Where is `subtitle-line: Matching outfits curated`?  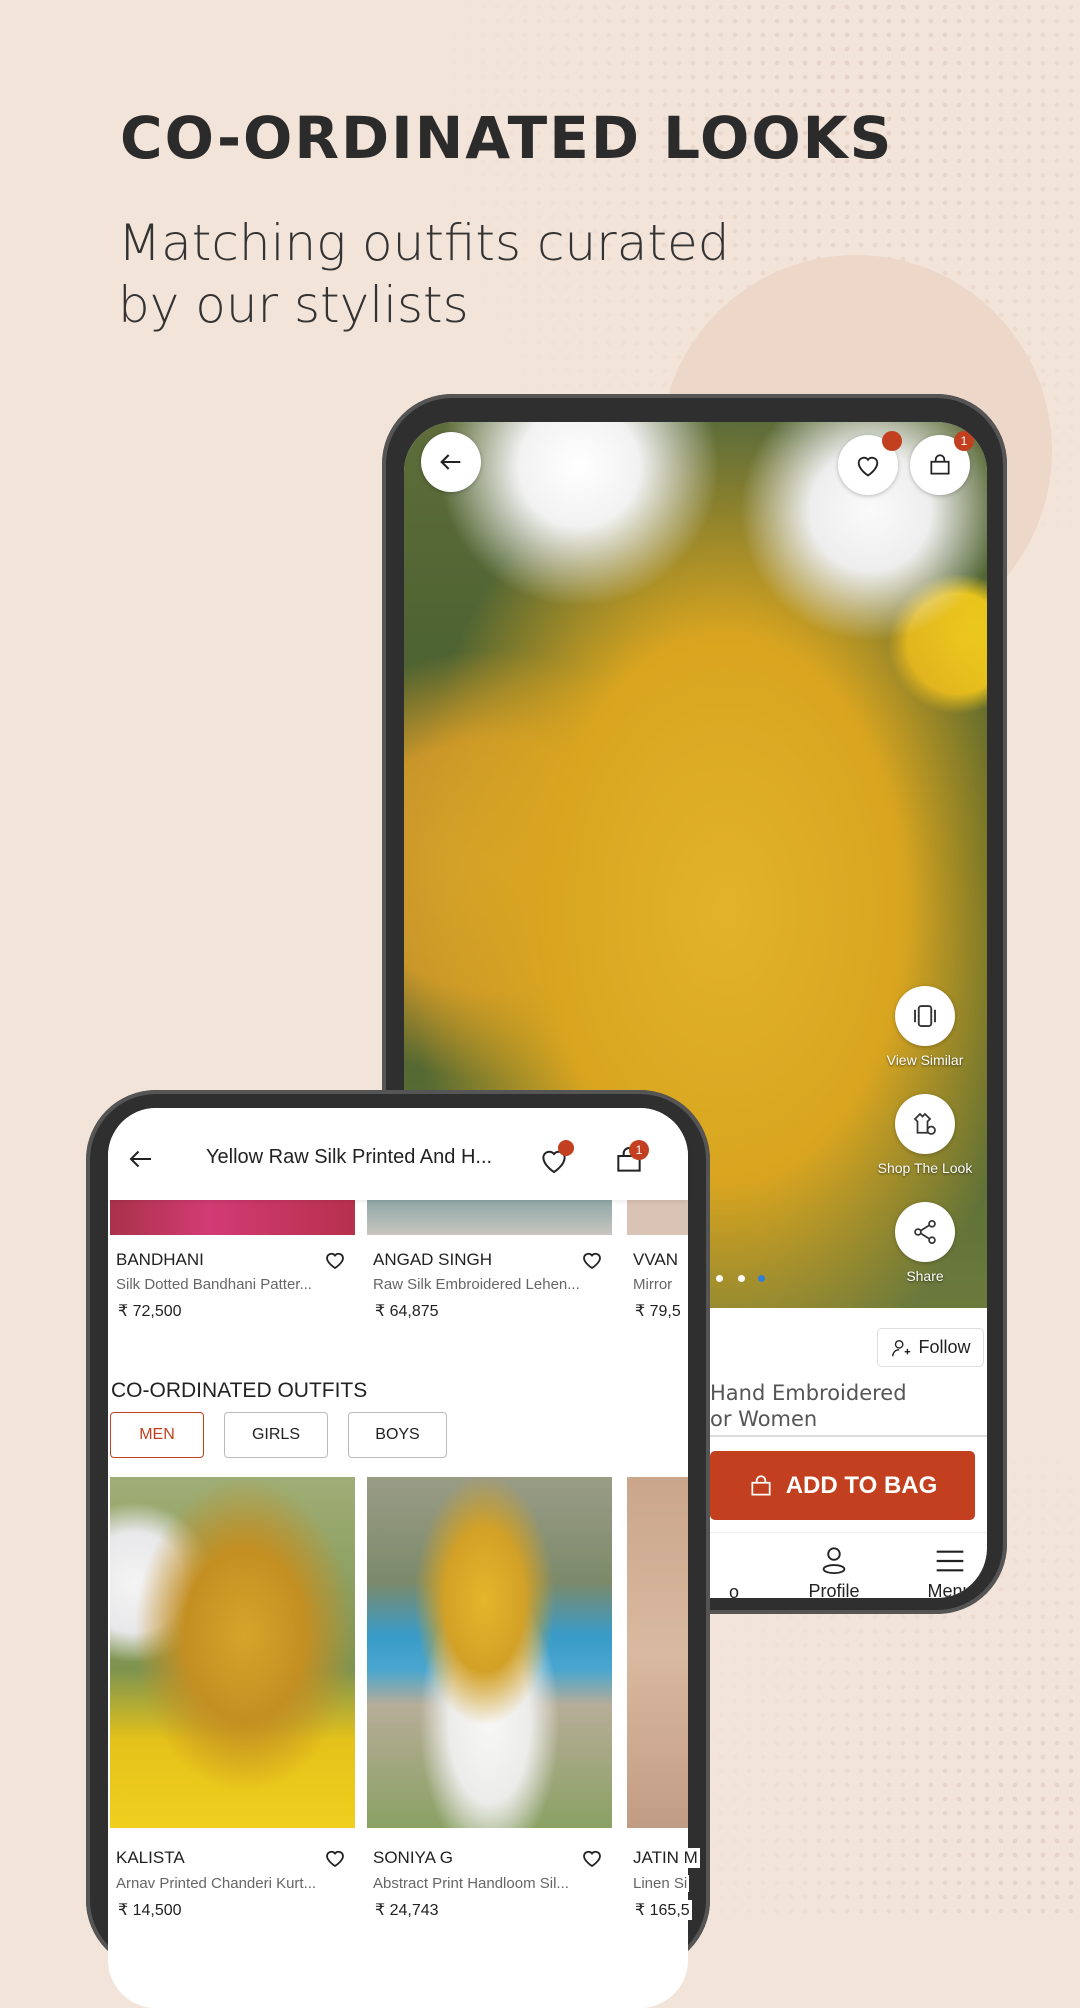
subtitle-line: Matching outfits curated is located at coordinates (424, 243).